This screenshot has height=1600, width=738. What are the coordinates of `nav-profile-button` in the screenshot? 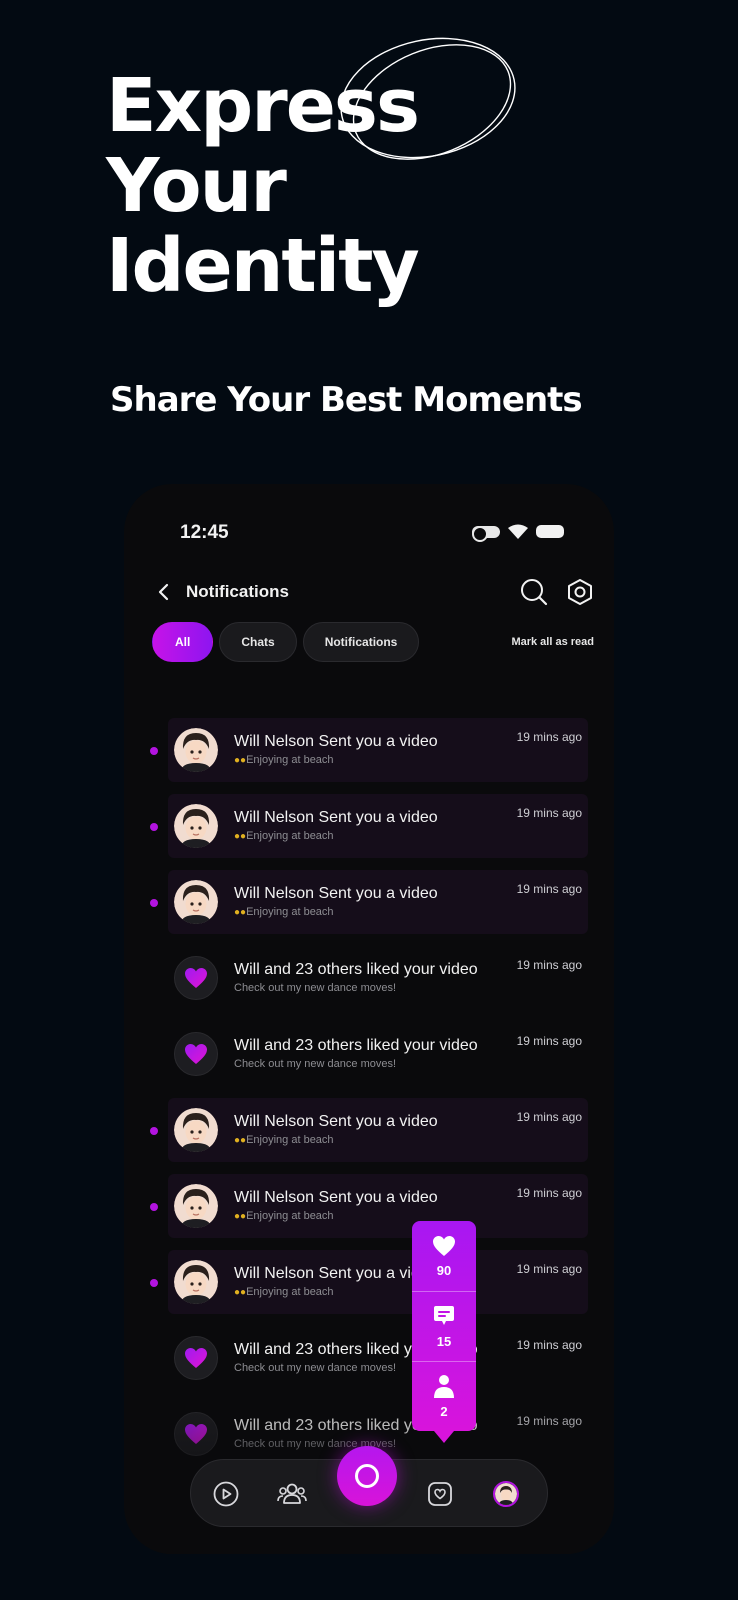 It's located at (506, 1494).